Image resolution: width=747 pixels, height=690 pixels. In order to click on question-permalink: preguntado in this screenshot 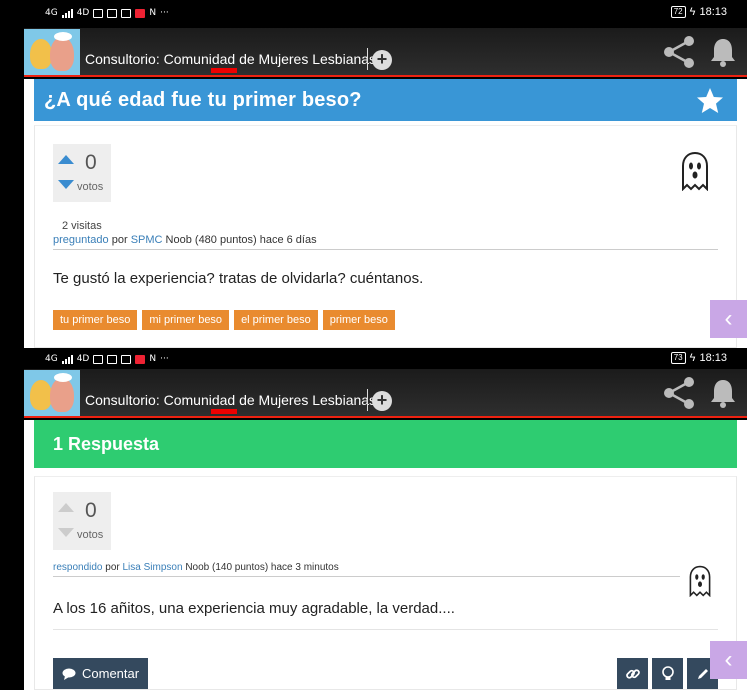, I will do `click(81, 240)`.